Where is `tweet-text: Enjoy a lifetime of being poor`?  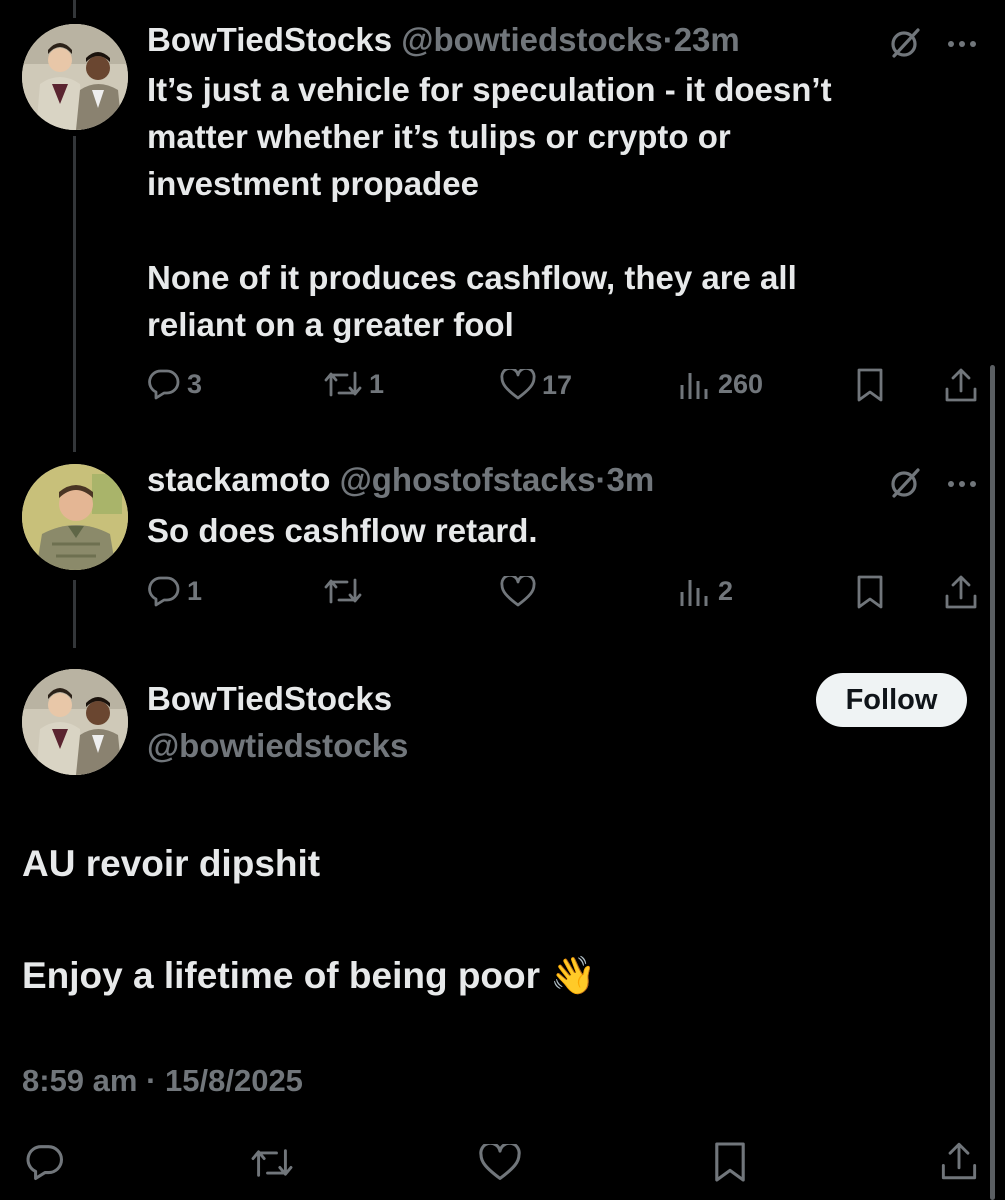
tweet-text: Enjoy a lifetime of being poor is located at coordinates (281, 975).